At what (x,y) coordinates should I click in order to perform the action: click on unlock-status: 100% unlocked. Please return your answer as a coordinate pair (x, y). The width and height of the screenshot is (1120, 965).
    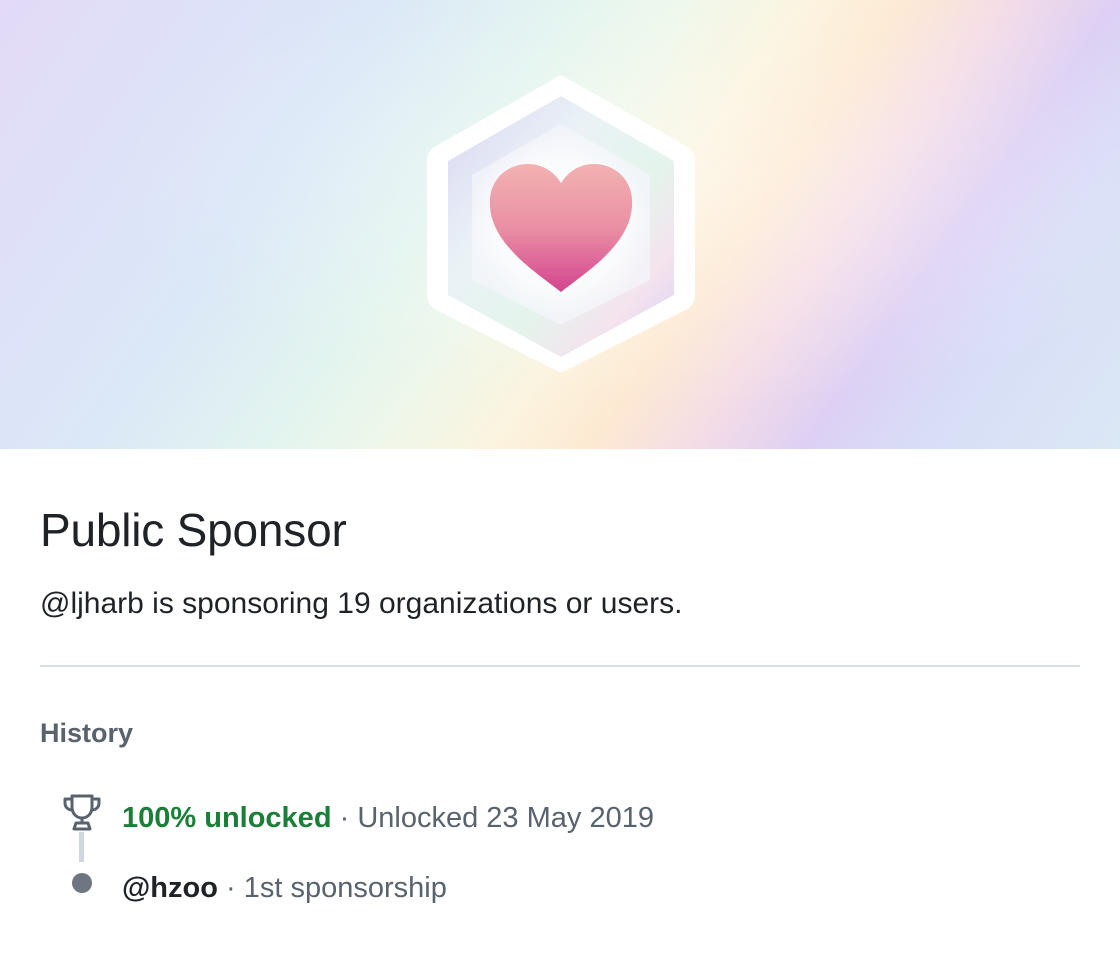
    Looking at the image, I should click on (227, 818).